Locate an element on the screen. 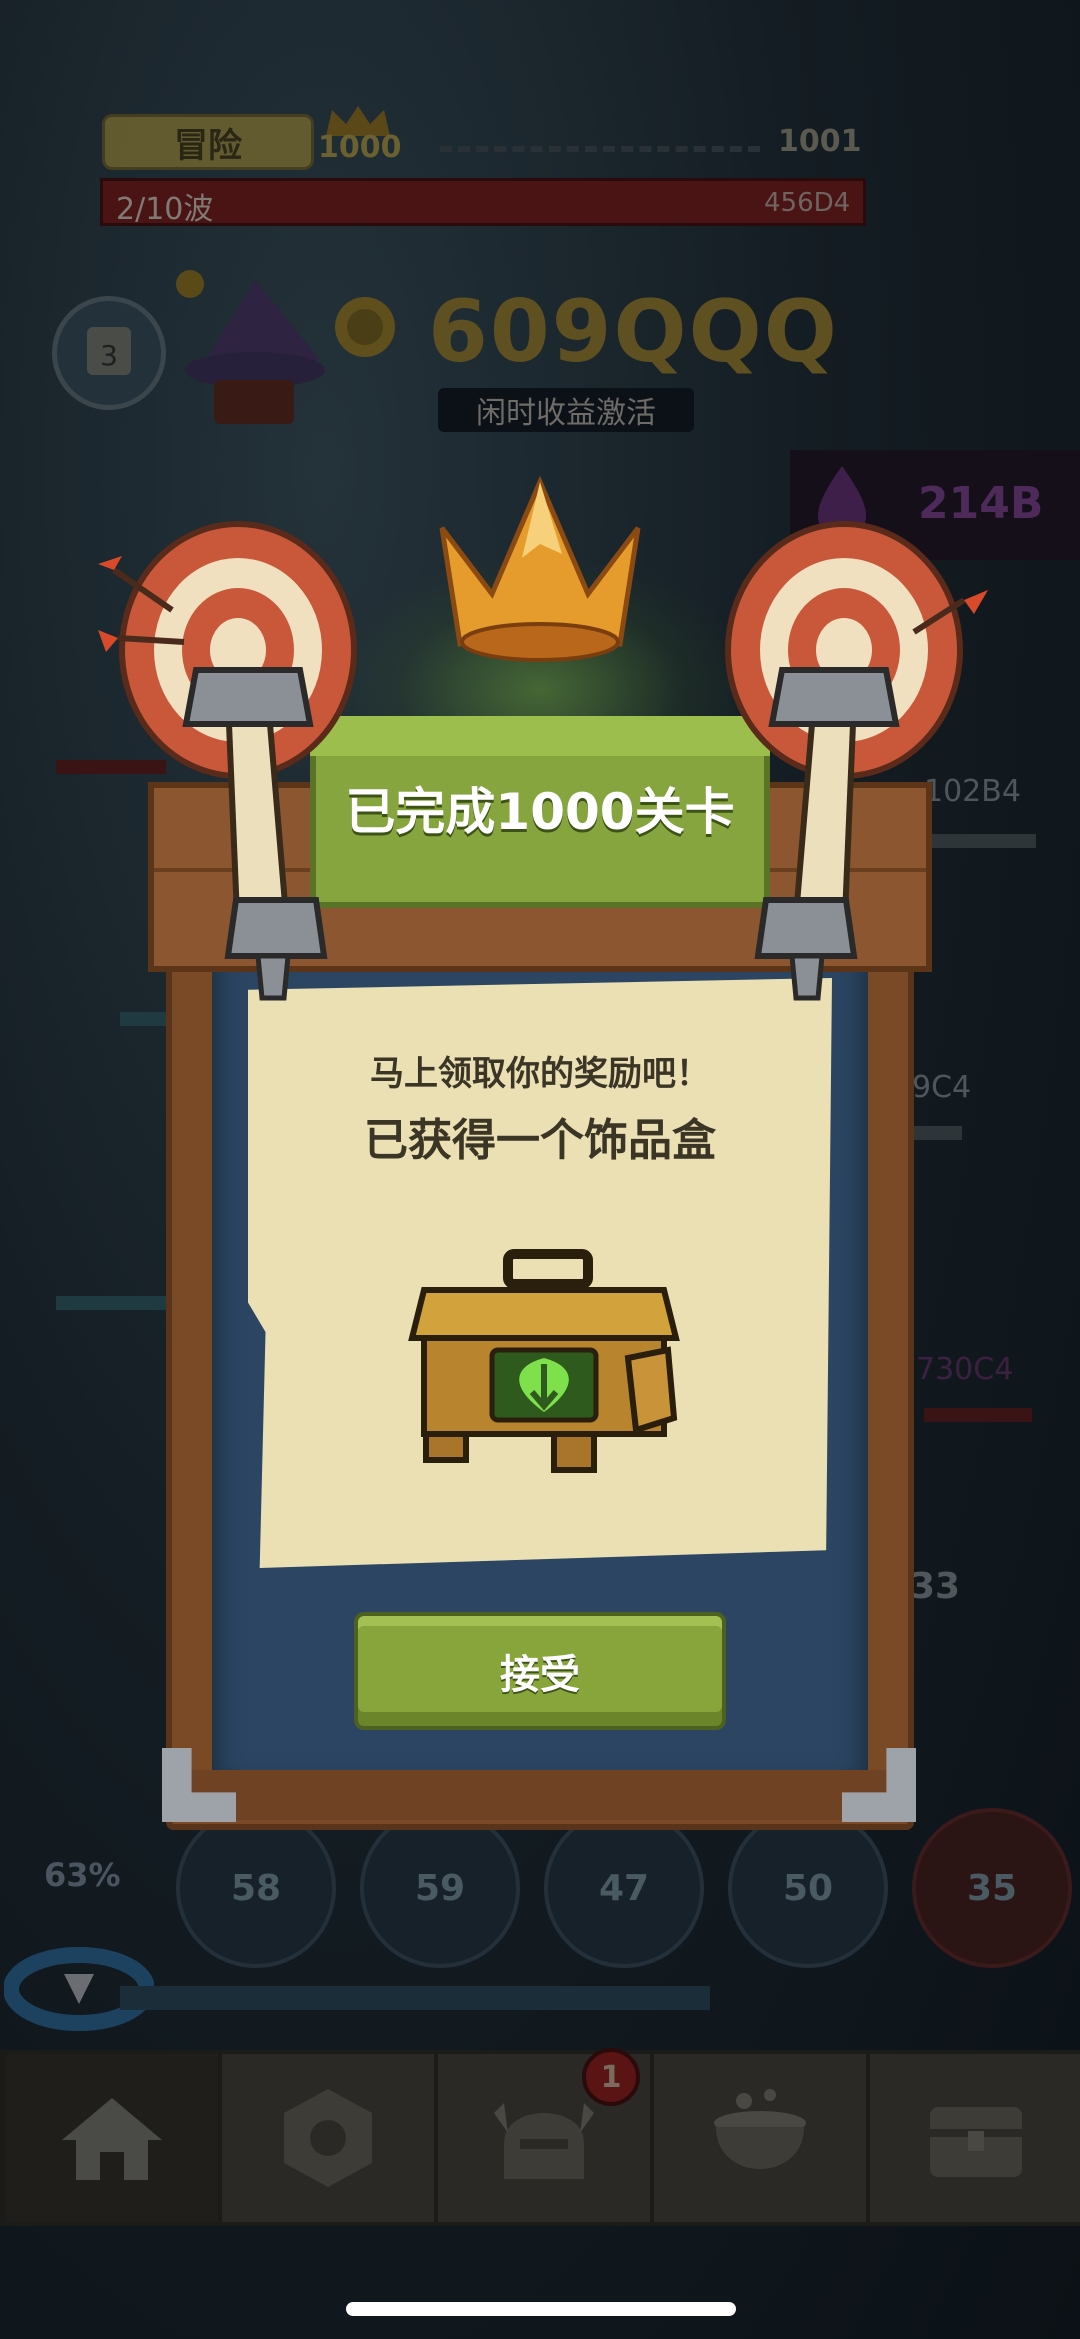 This screenshot has height=2339, width=1080. crown-icon is located at coordinates (540, 568).